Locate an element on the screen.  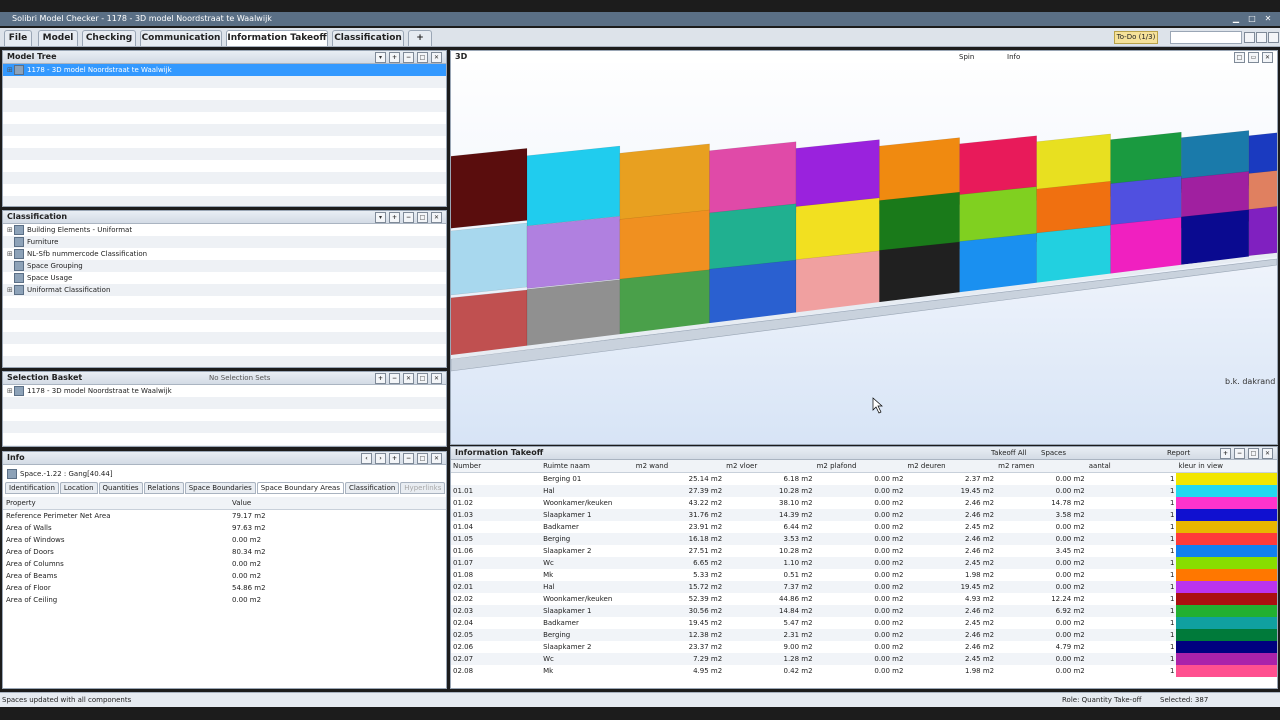
takeoff-all-button: Takeoff All is located at coordinates (1009, 453).